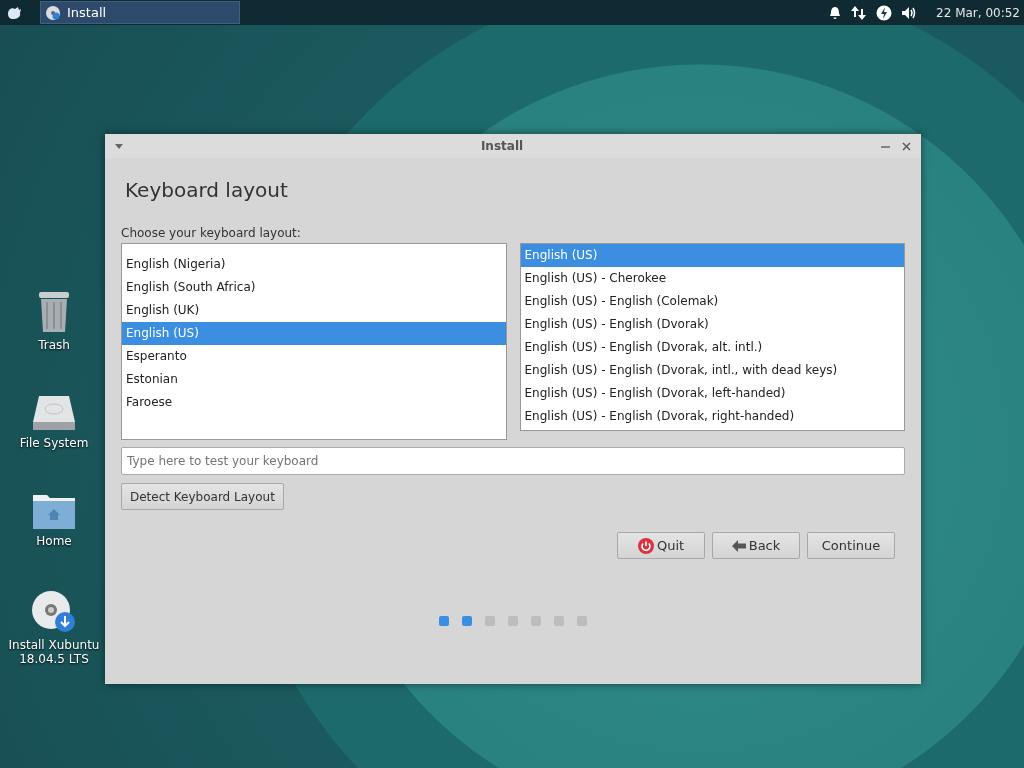  Describe the element at coordinates (712, 347) in the screenshot. I see `variant-item: English (US) - English (Dvorak, alt. intl.)` at that location.